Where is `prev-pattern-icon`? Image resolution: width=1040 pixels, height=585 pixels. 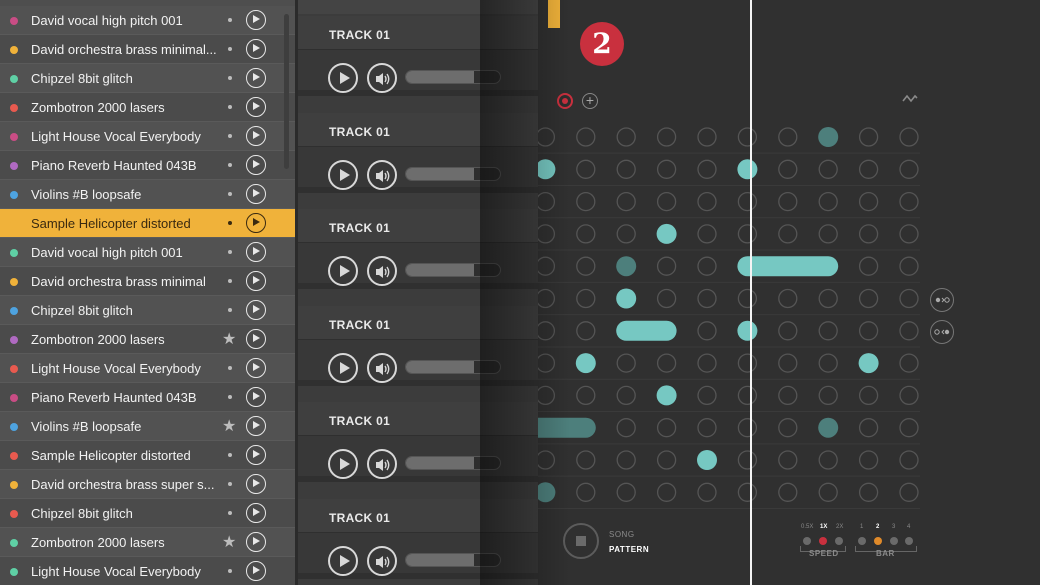
prev-pattern-icon is located at coordinates (942, 332).